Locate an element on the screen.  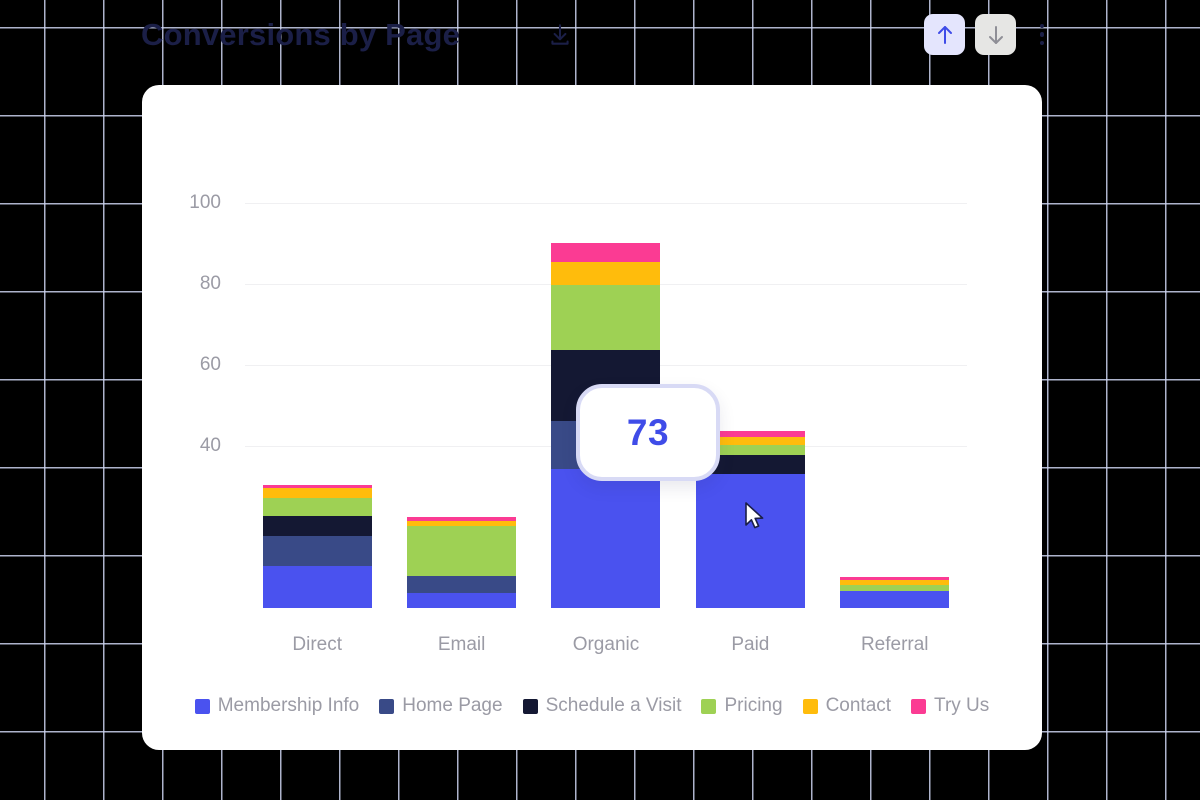
more-options-icon is located at coordinates (1042, 34).